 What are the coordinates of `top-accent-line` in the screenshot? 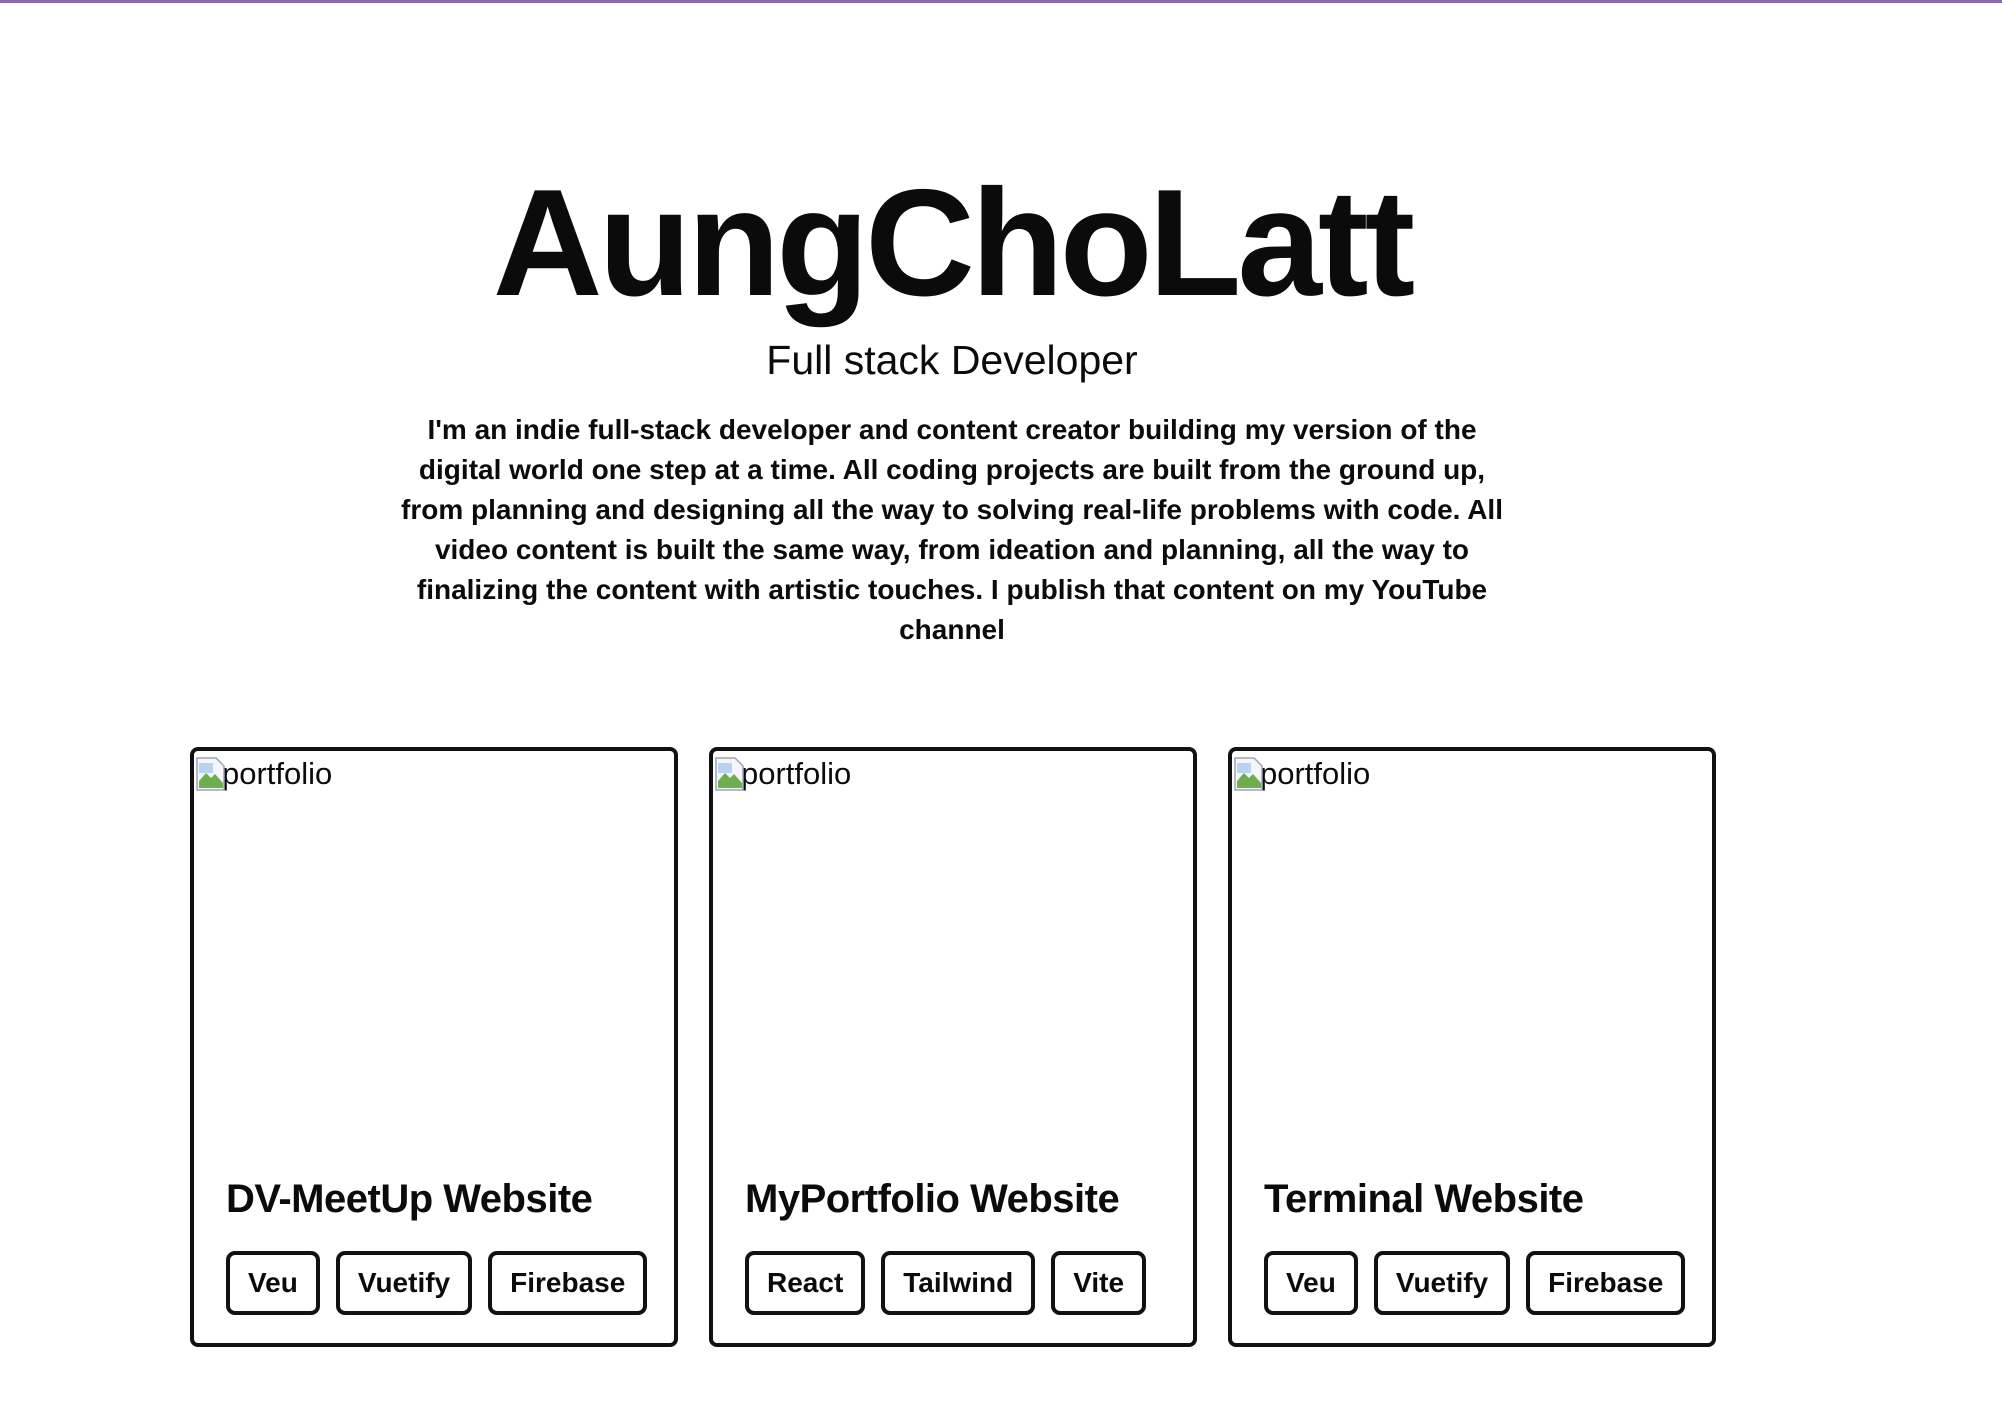 It's located at (1001, 1).